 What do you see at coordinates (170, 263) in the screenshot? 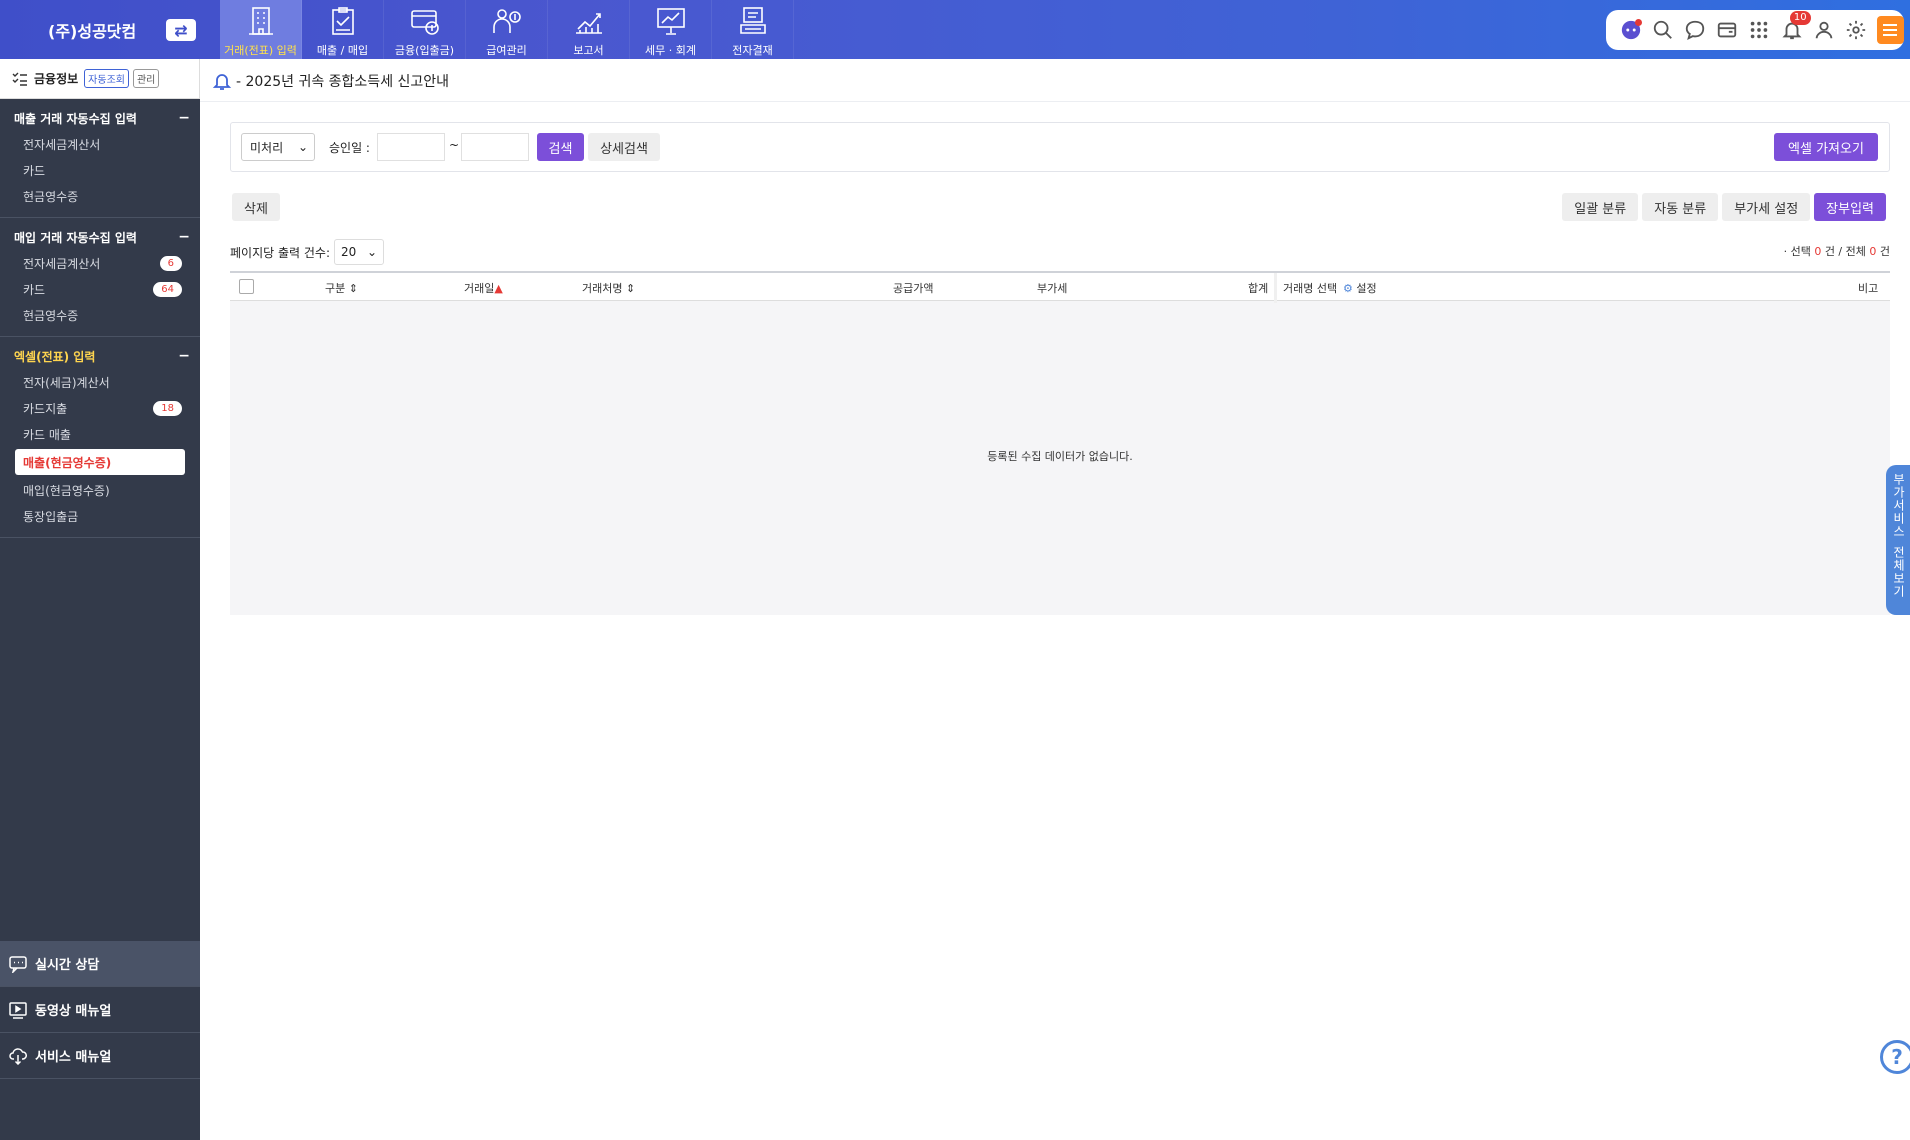
I see `count-badge: 6` at bounding box center [170, 263].